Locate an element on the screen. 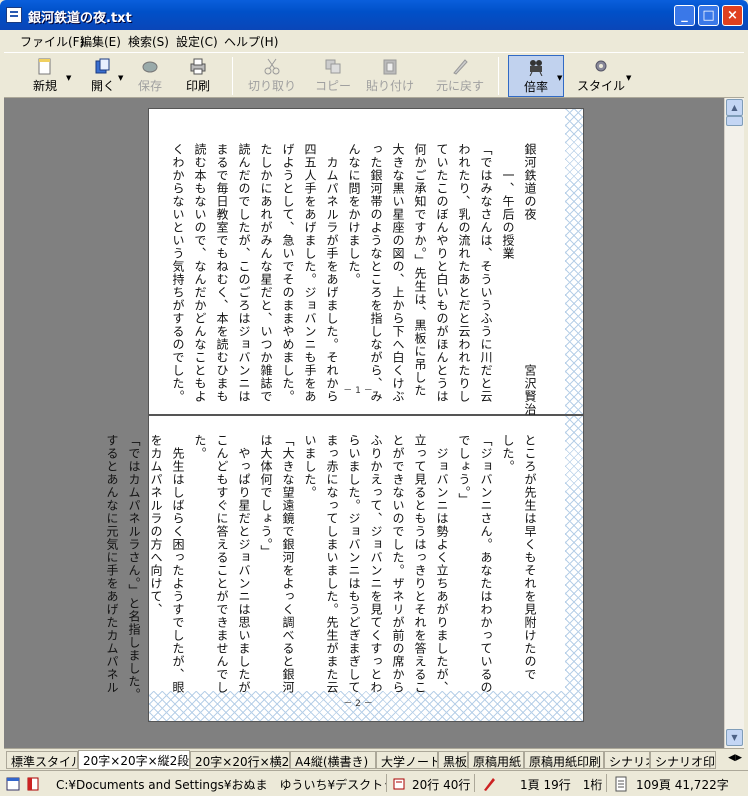  new-document-icon is located at coordinates (44, 66).